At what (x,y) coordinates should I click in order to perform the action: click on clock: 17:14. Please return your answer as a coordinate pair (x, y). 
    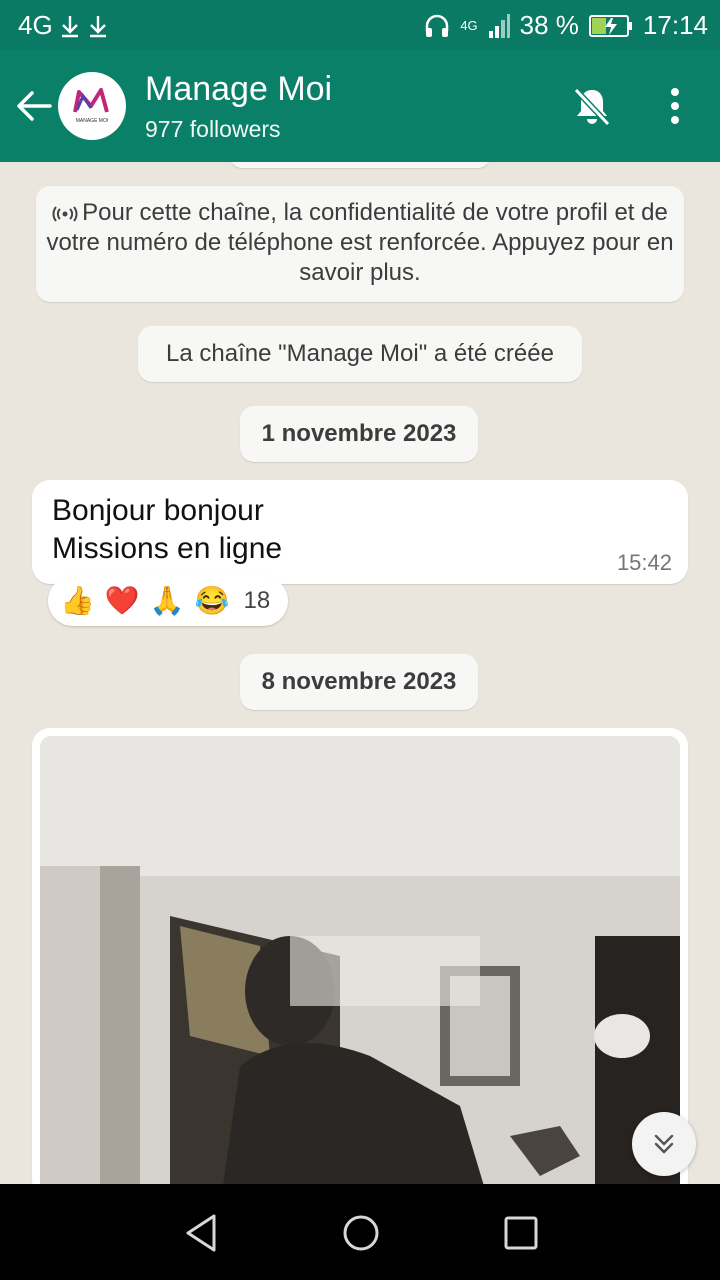
    Looking at the image, I should click on (675, 25).